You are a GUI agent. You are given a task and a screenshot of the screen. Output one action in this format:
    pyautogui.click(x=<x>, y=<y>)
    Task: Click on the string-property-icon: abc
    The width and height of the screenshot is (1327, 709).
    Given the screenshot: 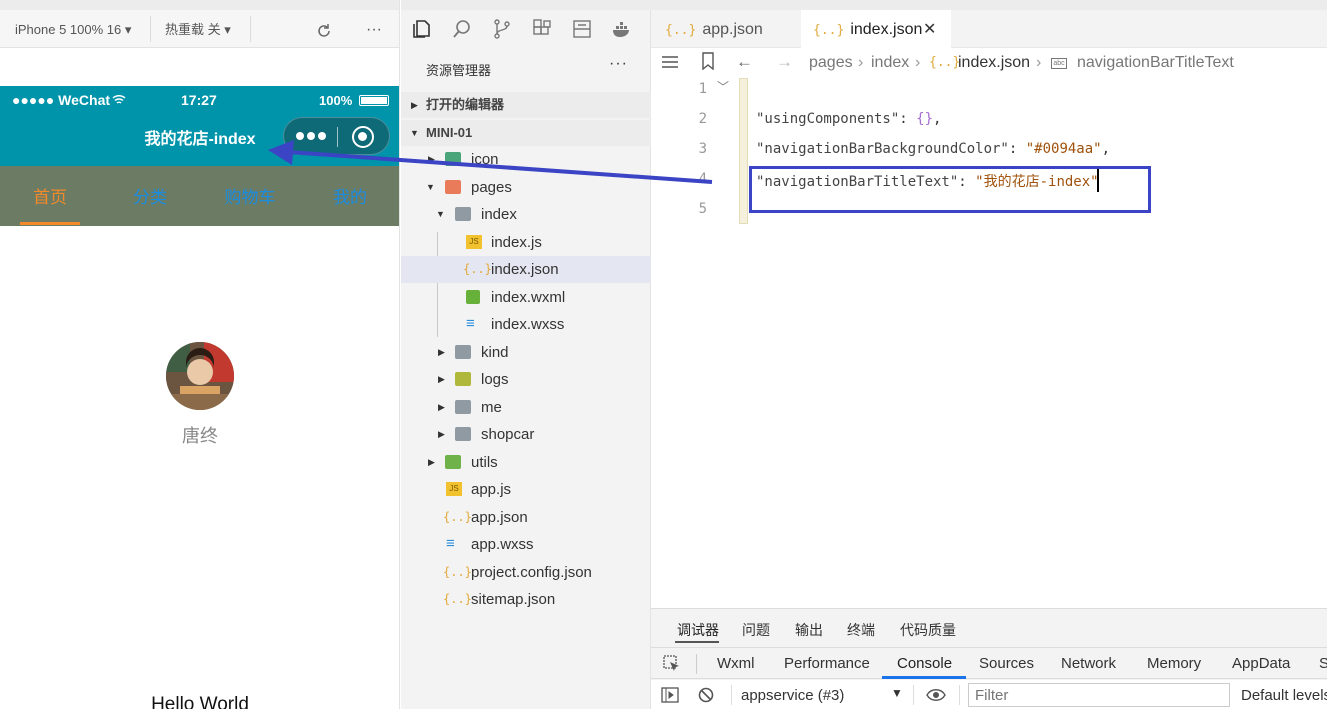 What is the action you would take?
    pyautogui.click(x=1059, y=63)
    